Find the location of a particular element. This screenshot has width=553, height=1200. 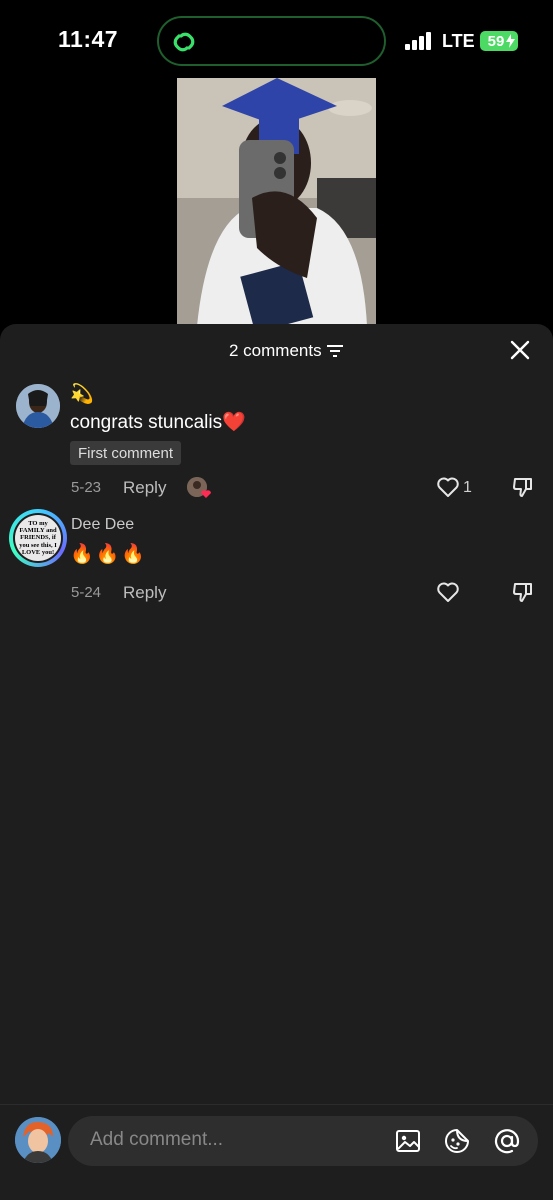

comment-username: Dee Dee is located at coordinates (102, 525).